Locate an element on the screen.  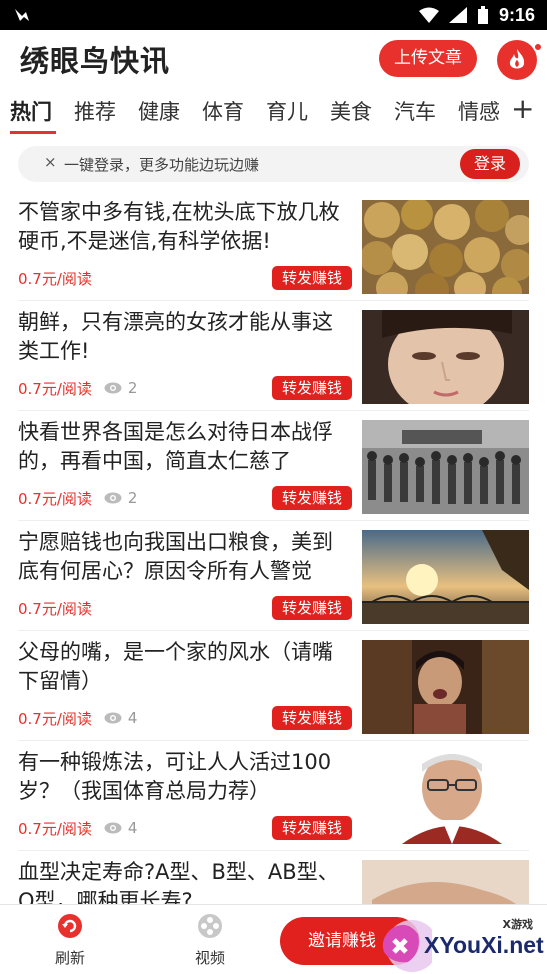
news-title: 宁愿赔钱也向我国出口粮食，美到底有何居心？原因令所有人警觉 is located at coordinates (184, 557).